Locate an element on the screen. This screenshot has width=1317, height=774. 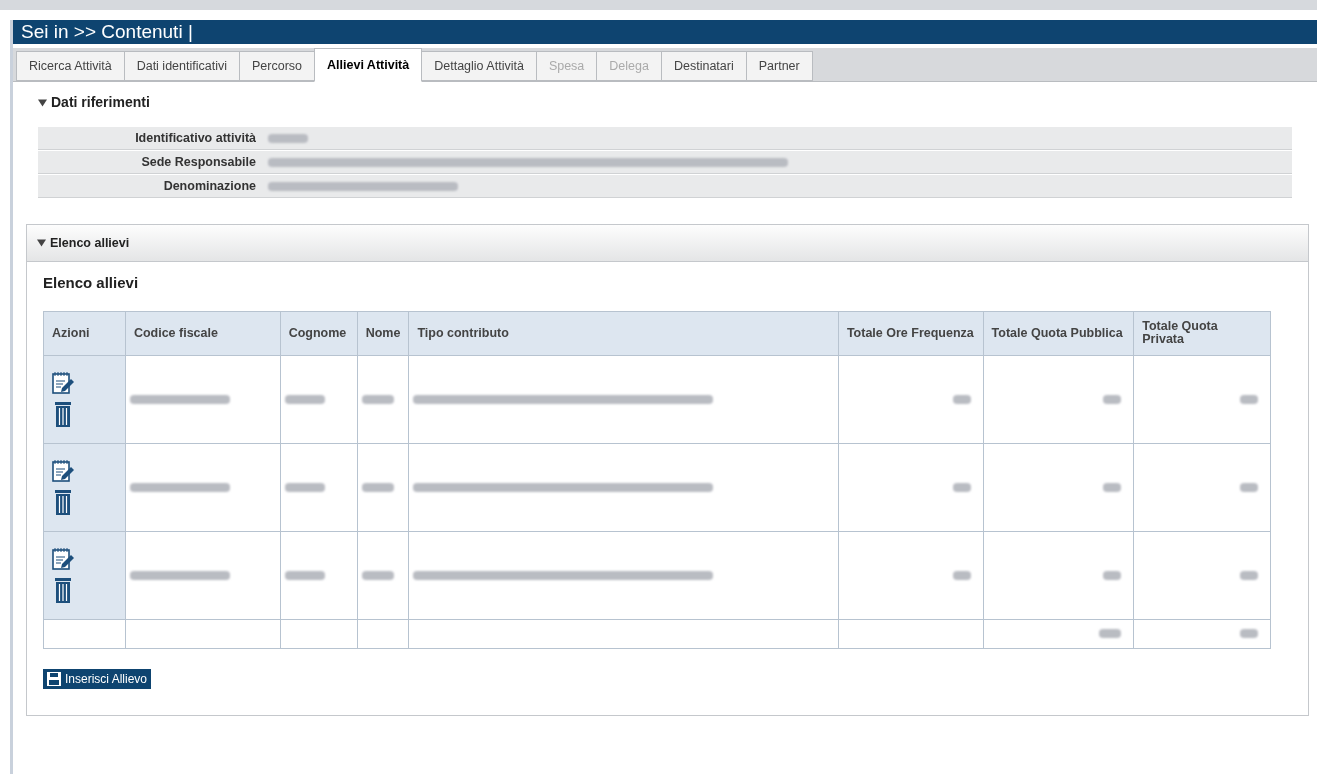
tab: Partner is located at coordinates (779, 66).